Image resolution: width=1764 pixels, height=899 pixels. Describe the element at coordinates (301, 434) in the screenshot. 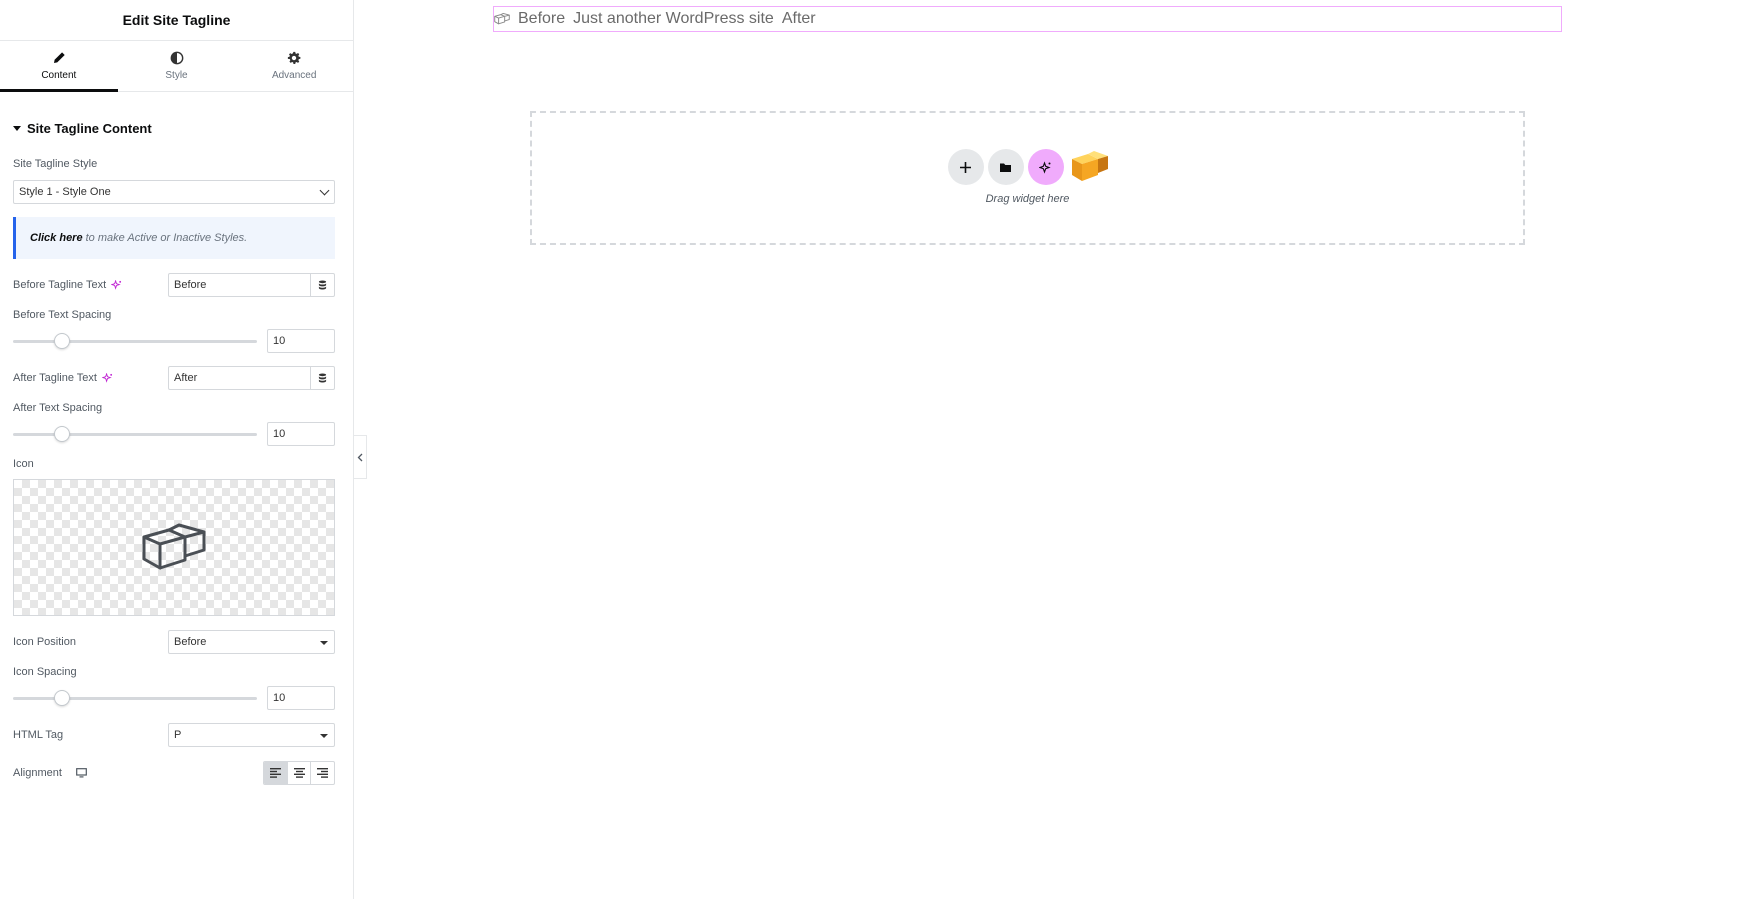

I see `after-spacing-input: 10` at that location.